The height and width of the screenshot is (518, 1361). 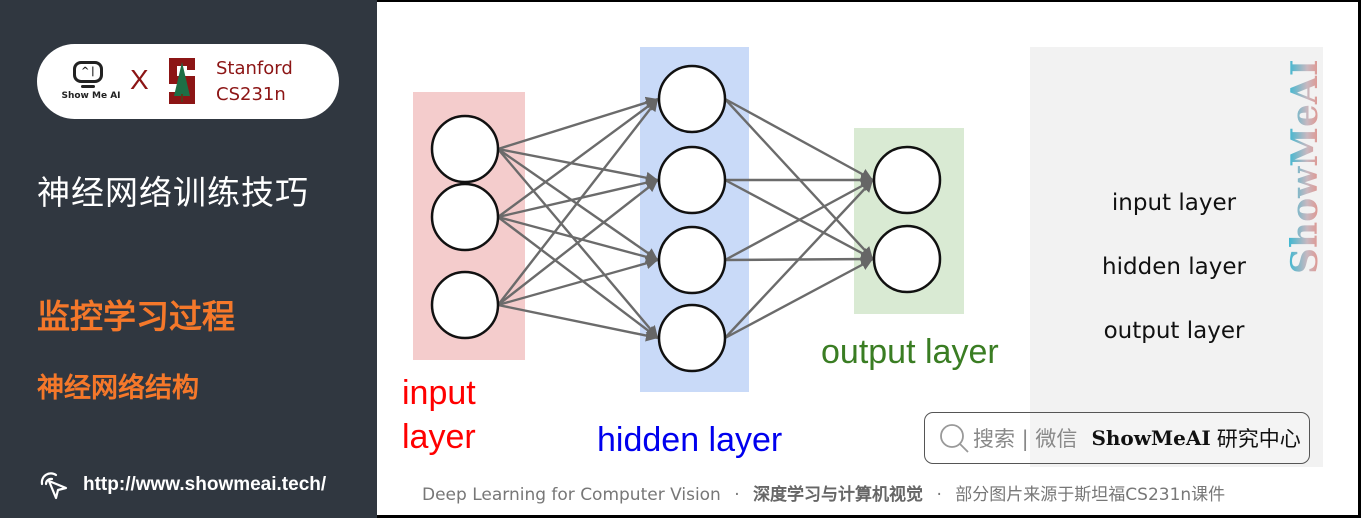 What do you see at coordinates (1151, 438) in the screenshot?
I see `search-brand: ShowMeAI` at bounding box center [1151, 438].